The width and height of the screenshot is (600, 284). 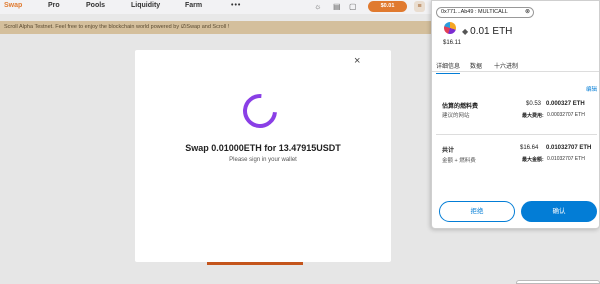 What do you see at coordinates (569, 148) in the screenshot?
I see `total-eth: 0.01032707 ETH` at bounding box center [569, 148].